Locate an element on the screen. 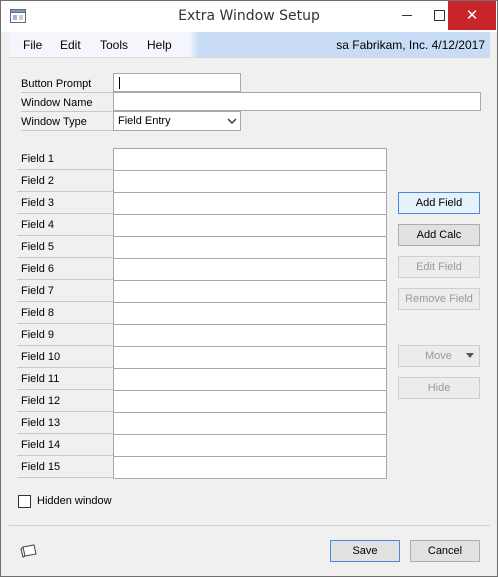 The height and width of the screenshot is (577, 498). user-company-date: sa Fabrikam, Inc. 4/12/2017 is located at coordinates (410, 45).